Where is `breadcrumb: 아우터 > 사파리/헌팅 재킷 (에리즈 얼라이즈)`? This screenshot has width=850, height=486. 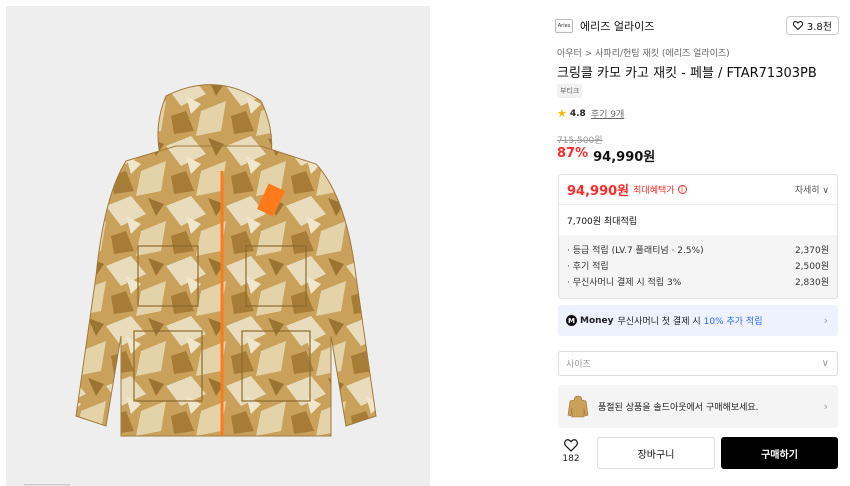
breadcrumb: 아우터 > 사파리/헌팅 재킷 (에리즈 얼라이즈) is located at coordinates (643, 52).